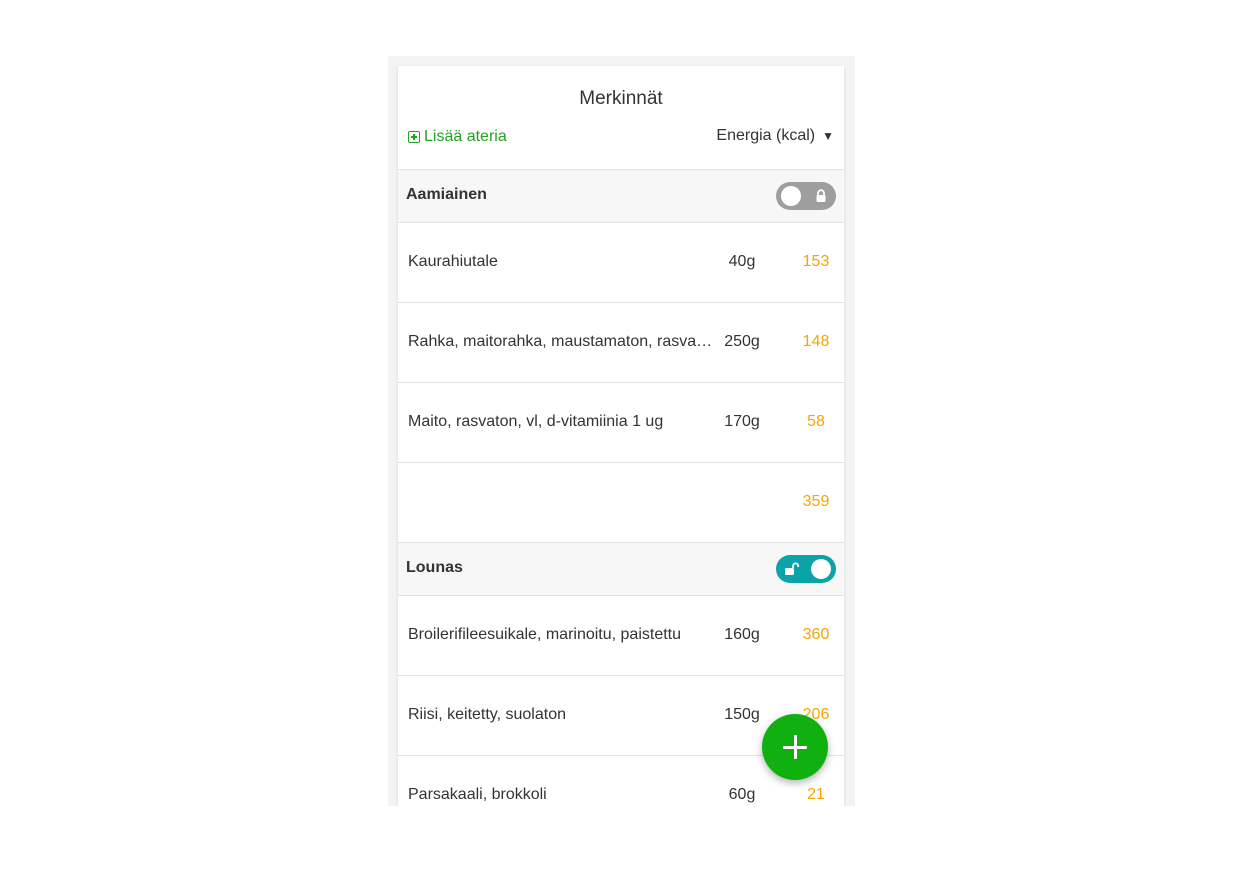 This screenshot has width=1240, height=880. What do you see at coordinates (414, 137) in the screenshot?
I see `plus-square-icon` at bounding box center [414, 137].